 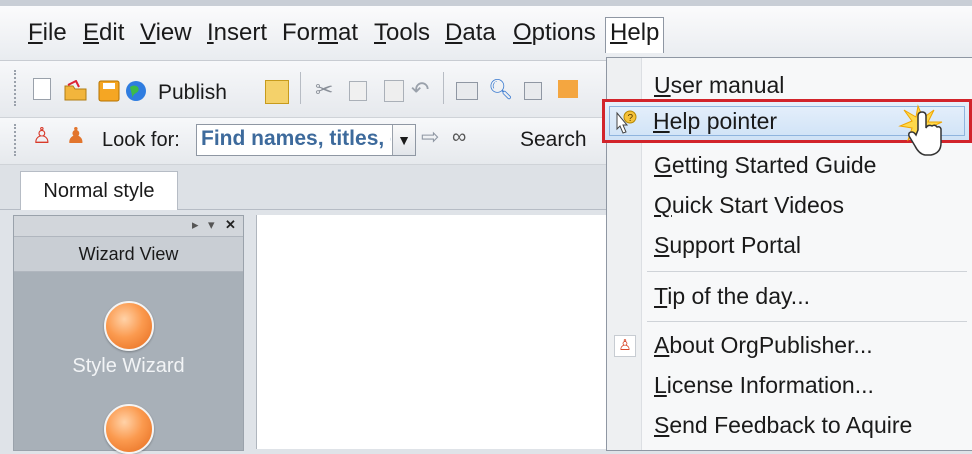 I want to click on close-icon: ✕, so click(x=230, y=225).